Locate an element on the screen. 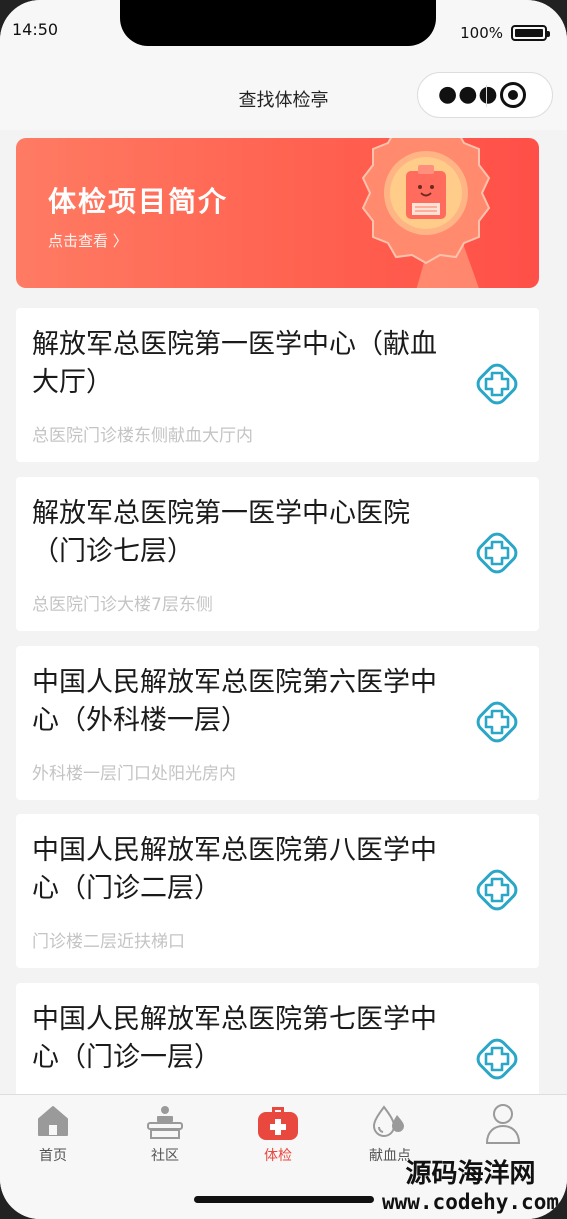 This screenshot has height=1219, width=567. more-icon: ●●● is located at coordinates (468, 95).